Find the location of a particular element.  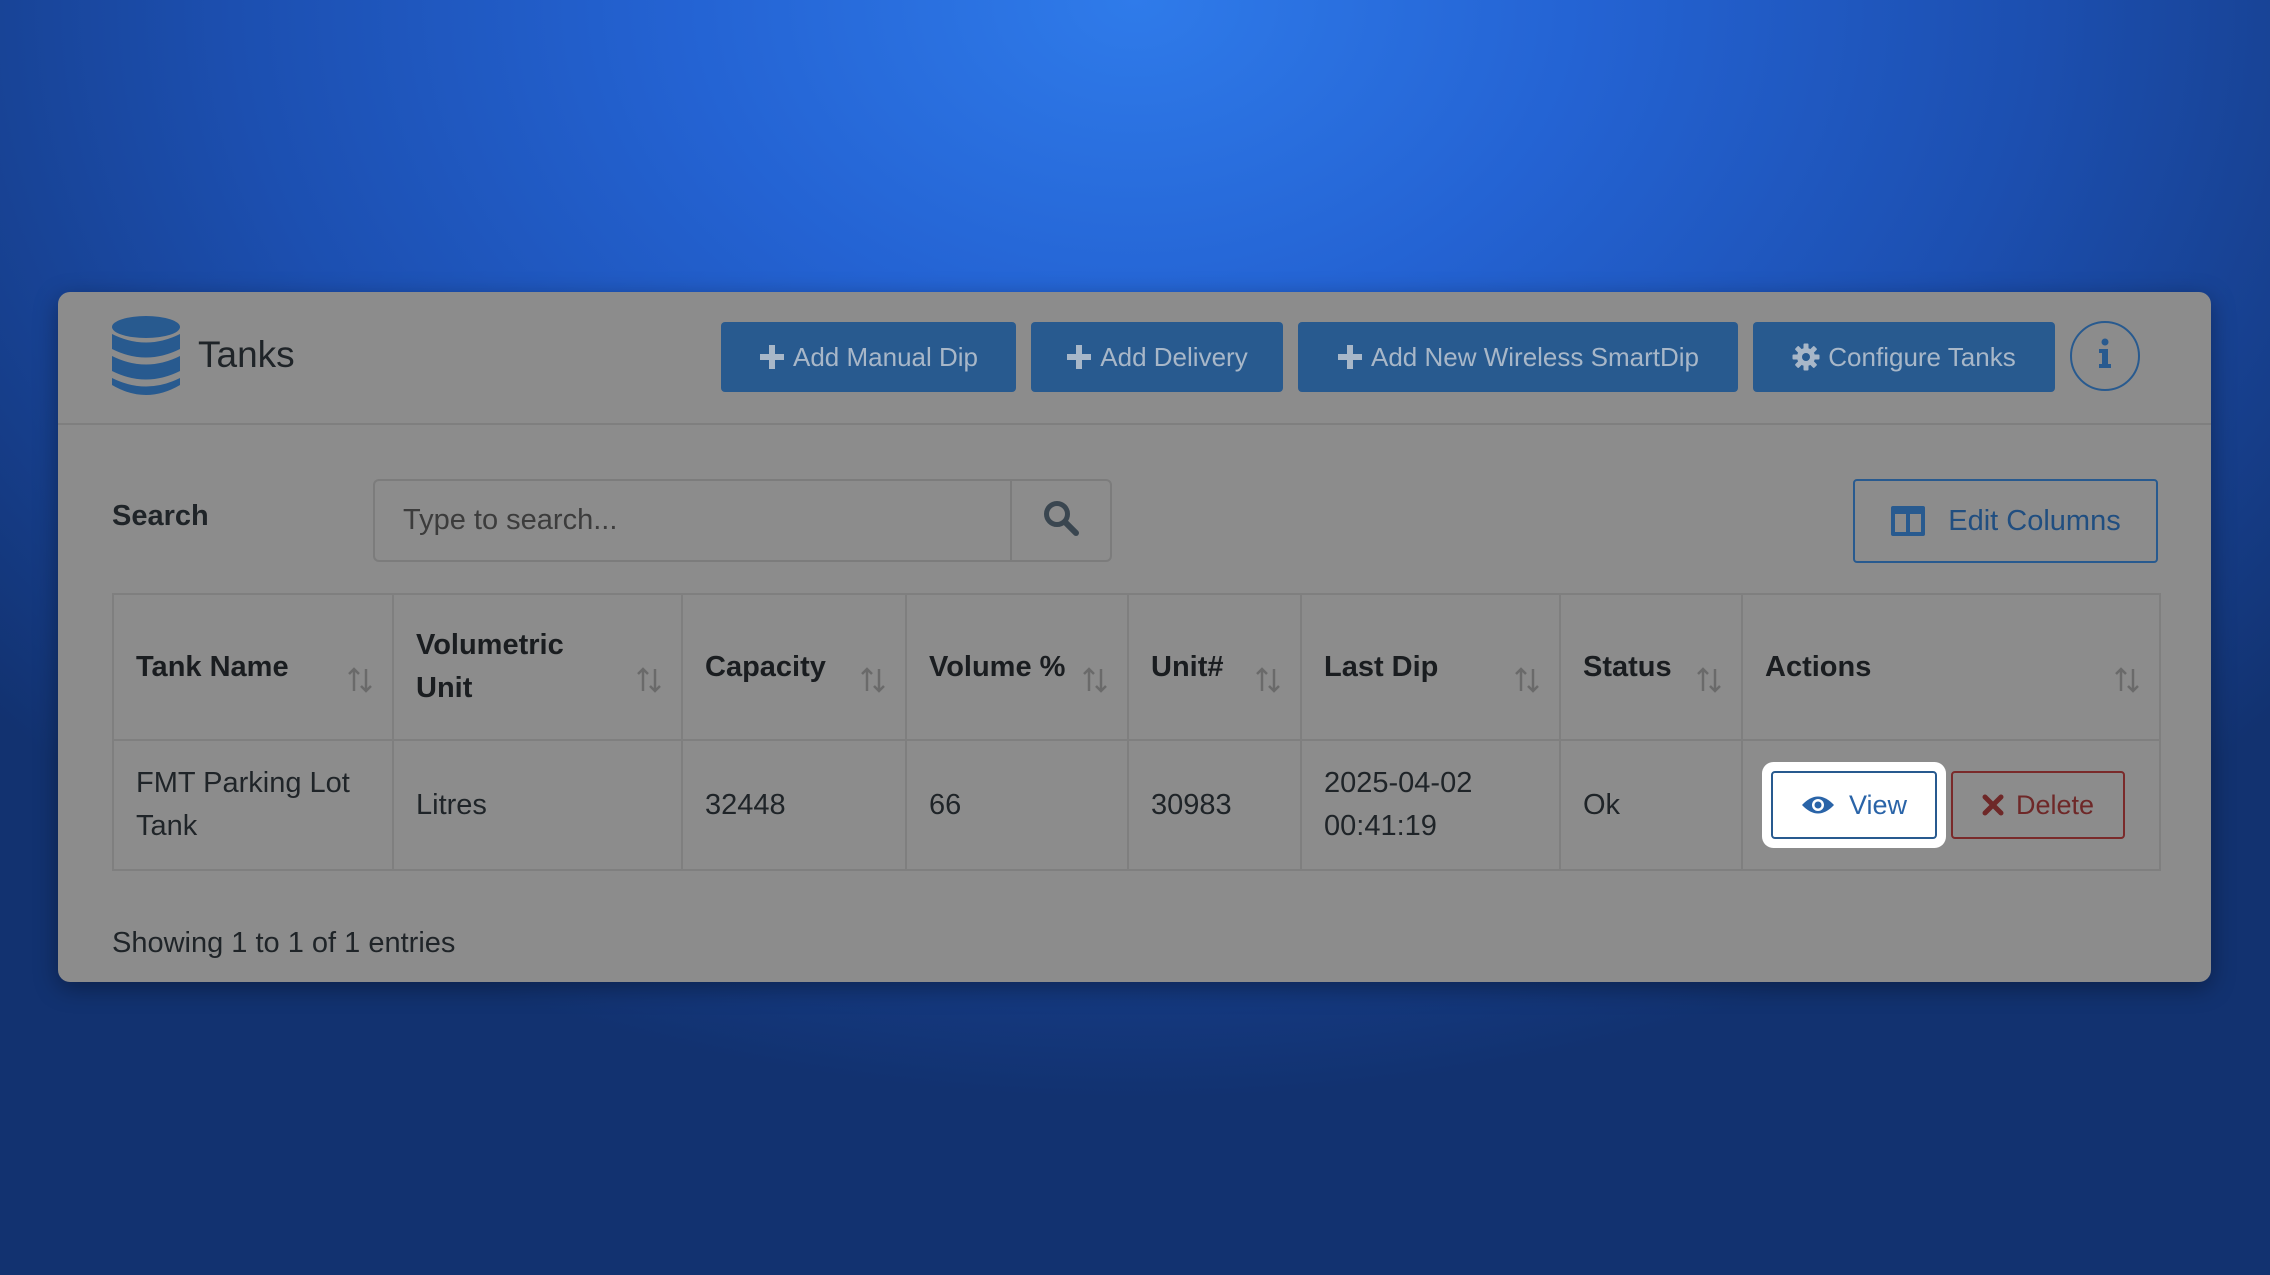

search-button is located at coordinates (1061, 520).